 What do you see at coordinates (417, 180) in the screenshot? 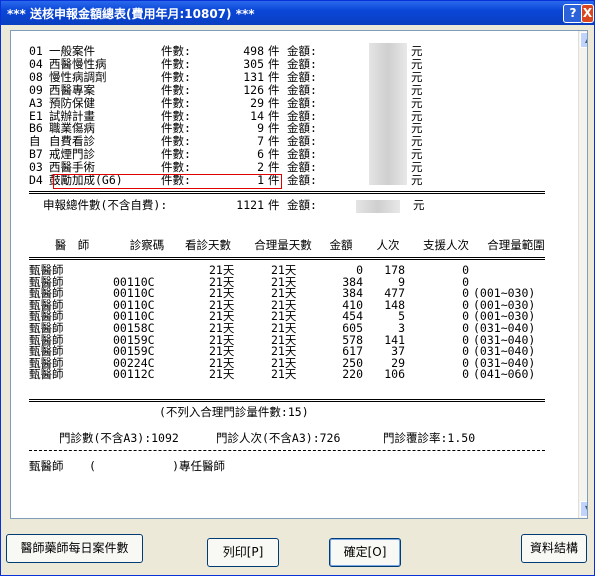
I see `summary-currency: 元` at bounding box center [417, 180].